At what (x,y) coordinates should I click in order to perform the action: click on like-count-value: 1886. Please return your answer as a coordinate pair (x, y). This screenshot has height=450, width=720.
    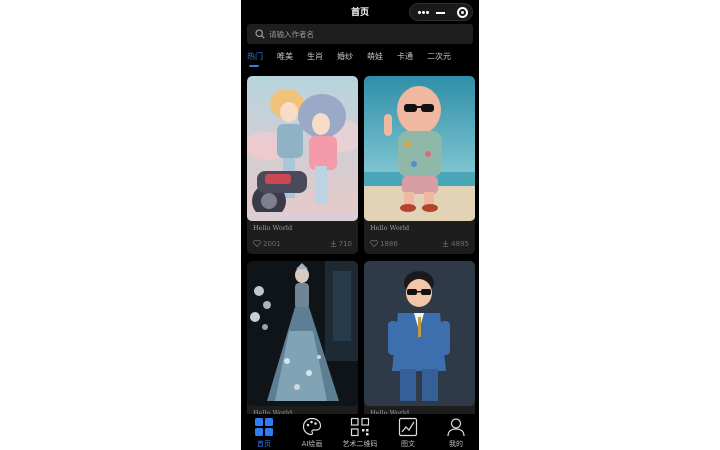
    Looking at the image, I should click on (389, 244).